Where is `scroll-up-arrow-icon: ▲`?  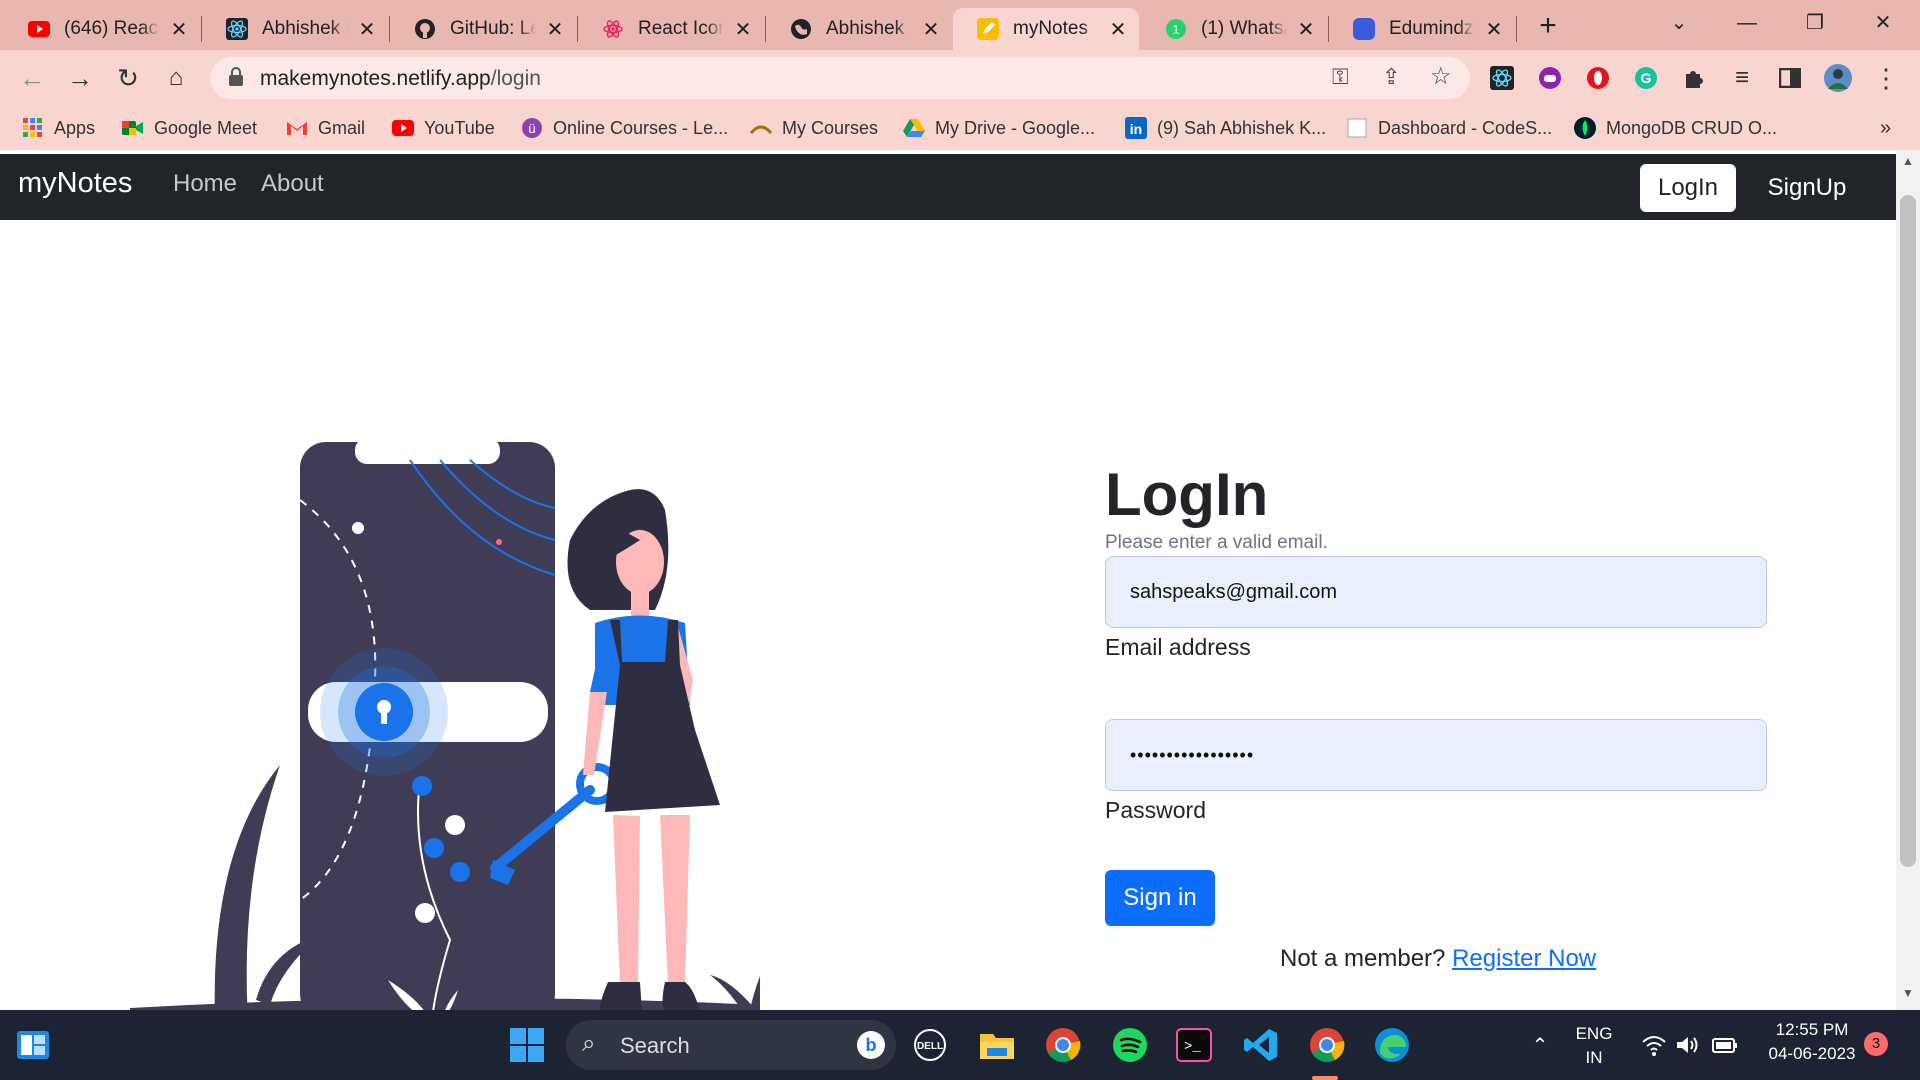 scroll-up-arrow-icon: ▲ is located at coordinates (1908, 164).